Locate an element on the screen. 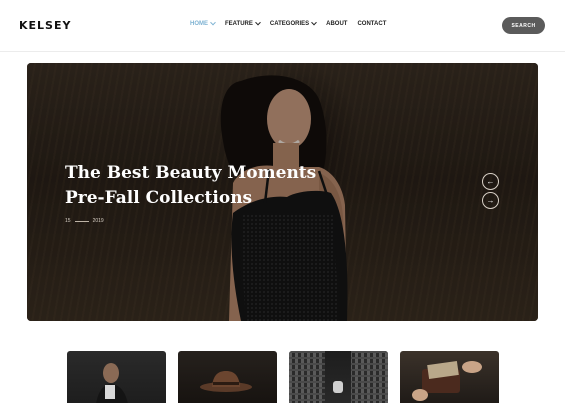 The image size is (565, 403). nav-item-home: HOME is located at coordinates (203, 23).